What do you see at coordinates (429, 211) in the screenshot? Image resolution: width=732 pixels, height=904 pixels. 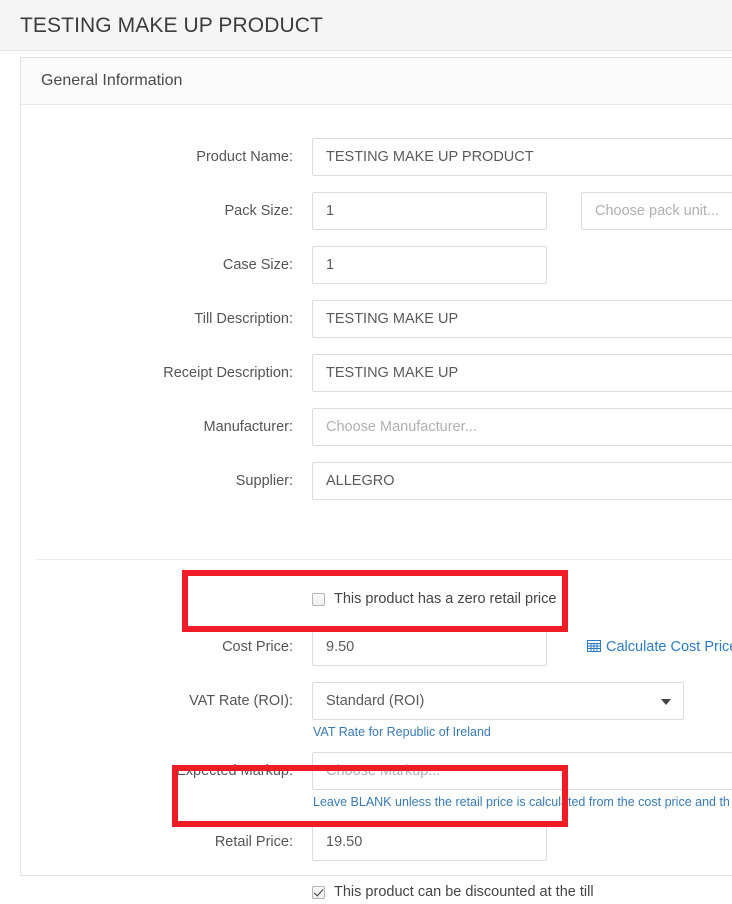 I see `pack-size-input: 1` at bounding box center [429, 211].